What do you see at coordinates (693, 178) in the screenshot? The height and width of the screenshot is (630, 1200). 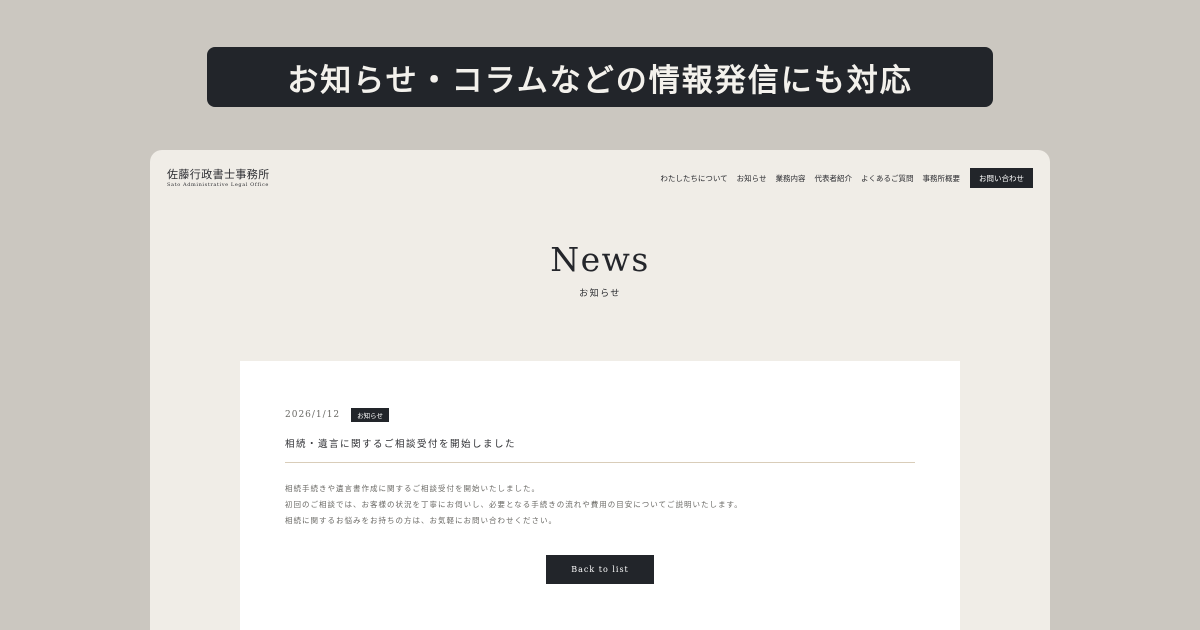 I see `nav-item-about: わたしたちについて` at bounding box center [693, 178].